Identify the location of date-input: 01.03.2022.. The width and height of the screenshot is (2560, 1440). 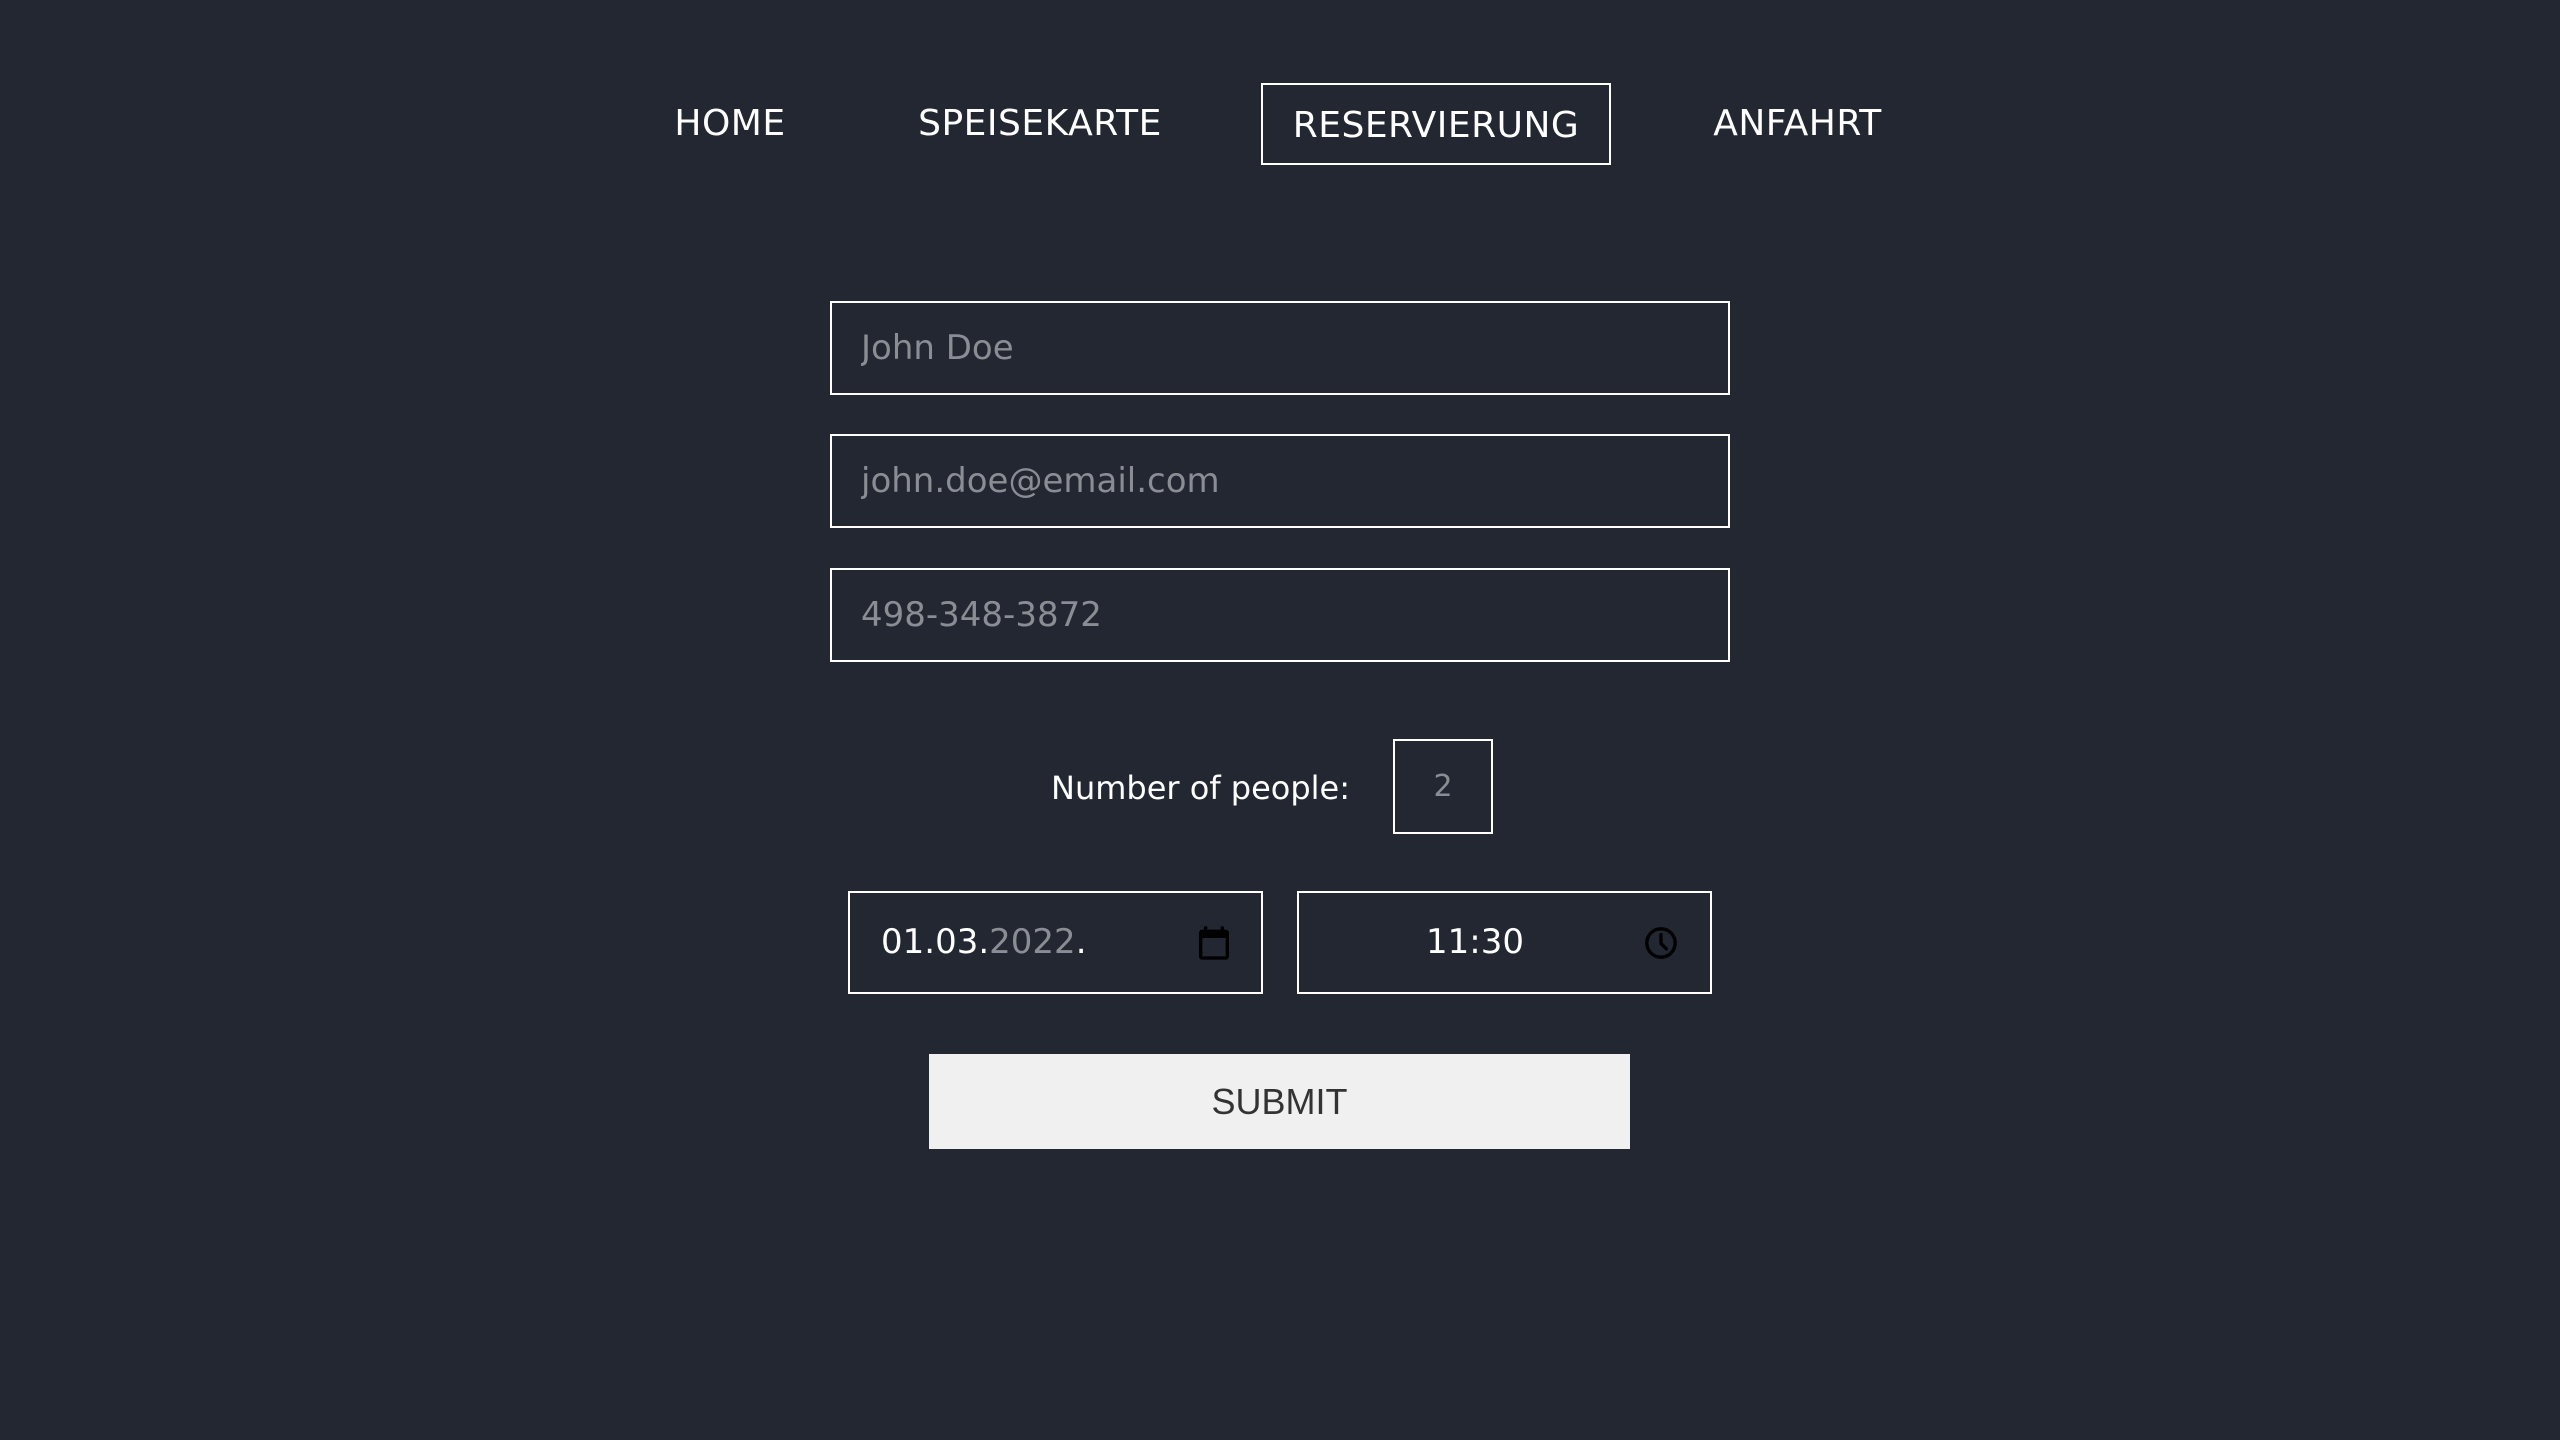
(1055, 942).